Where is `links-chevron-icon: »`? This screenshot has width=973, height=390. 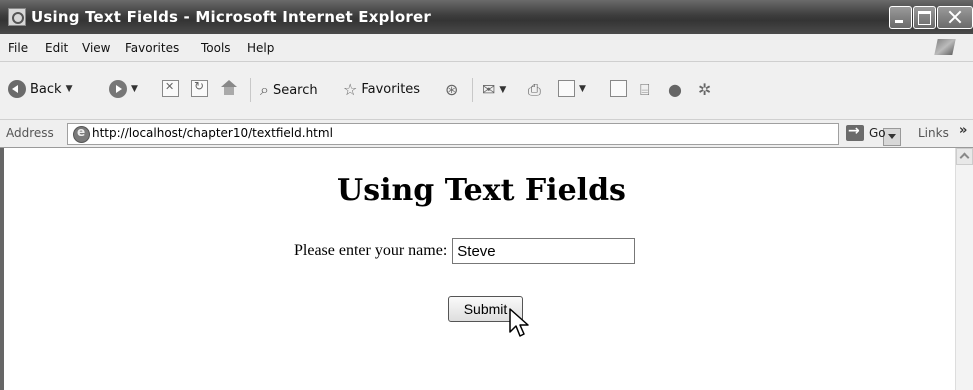 links-chevron-icon: » is located at coordinates (963, 130).